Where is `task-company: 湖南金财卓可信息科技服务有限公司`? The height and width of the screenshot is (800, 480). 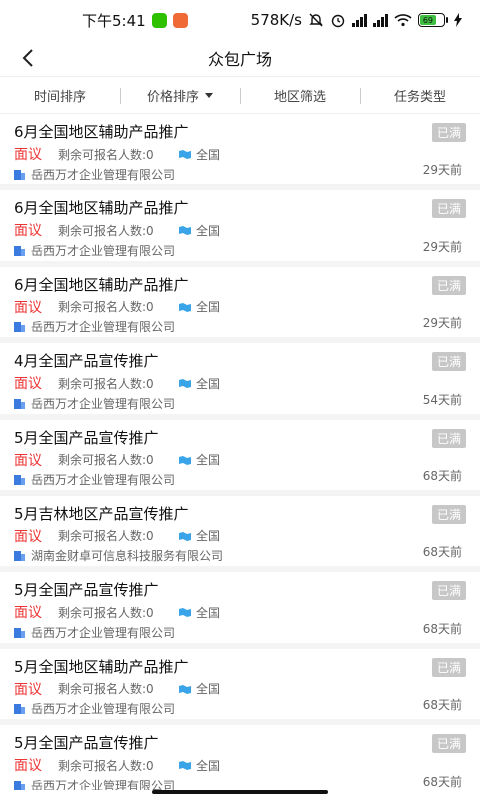
task-company: 湖南金财卓可信息科技服务有限公司 is located at coordinates (127, 556).